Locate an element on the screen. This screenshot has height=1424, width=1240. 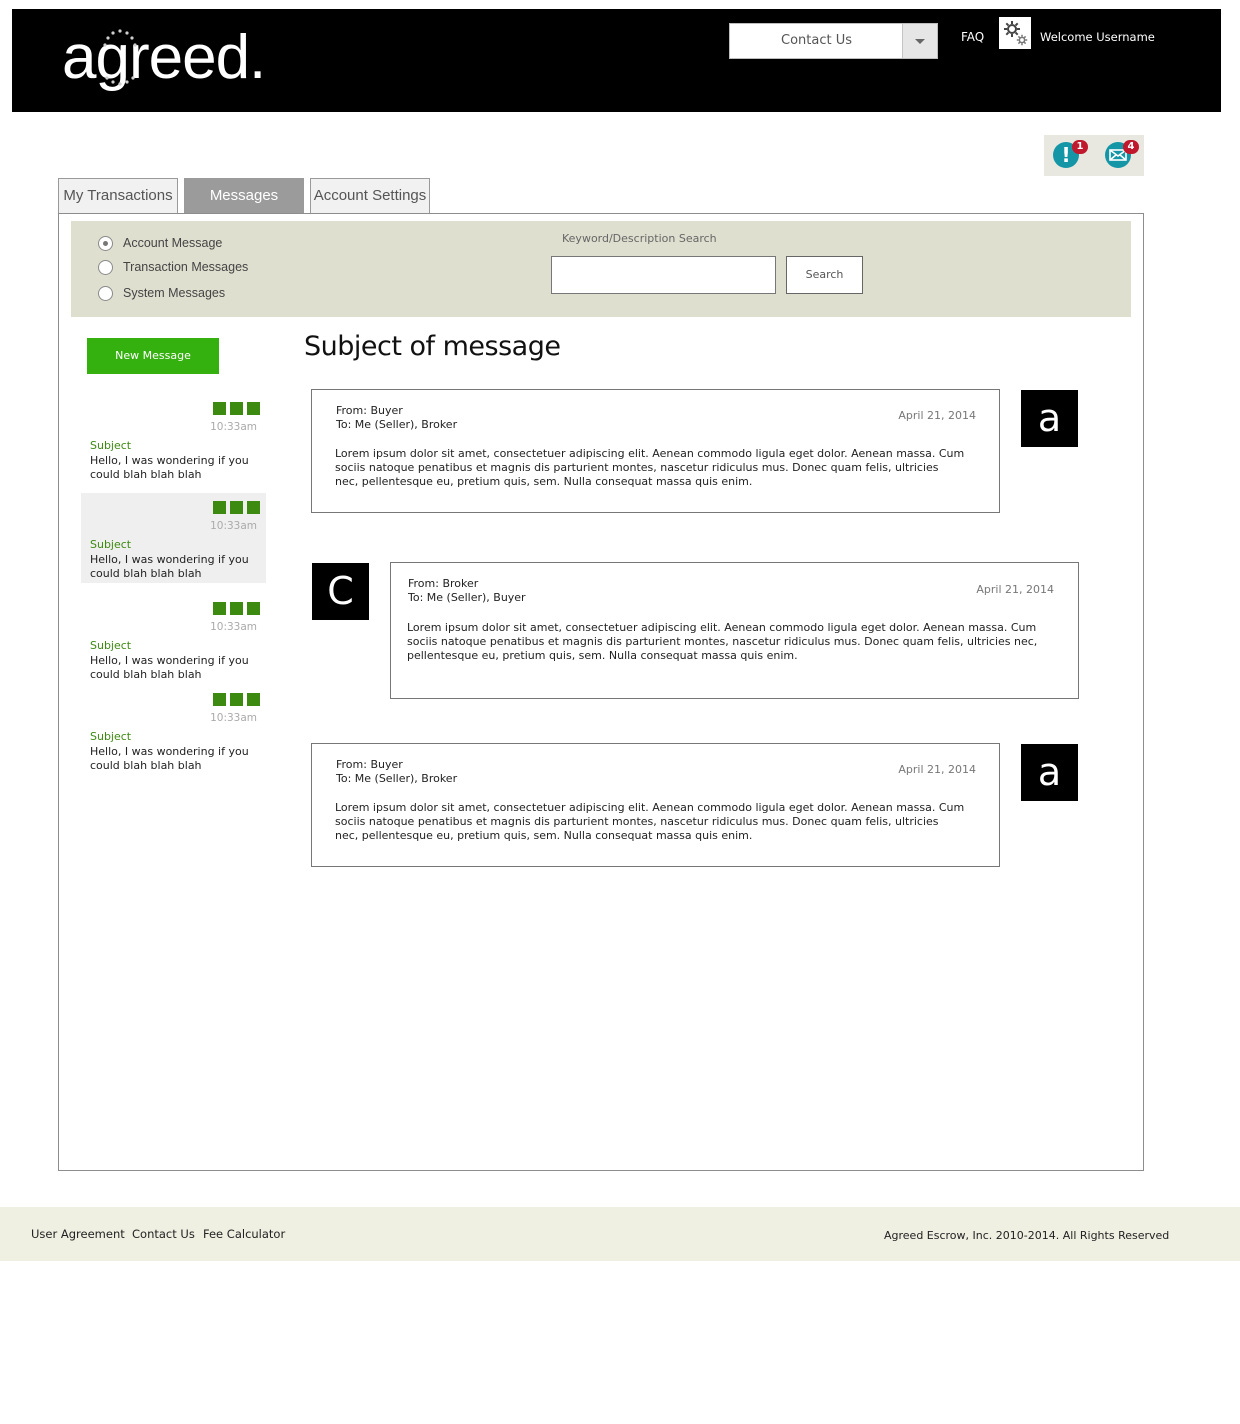
tab-my-transactions: My Transactions is located at coordinates (118, 196).